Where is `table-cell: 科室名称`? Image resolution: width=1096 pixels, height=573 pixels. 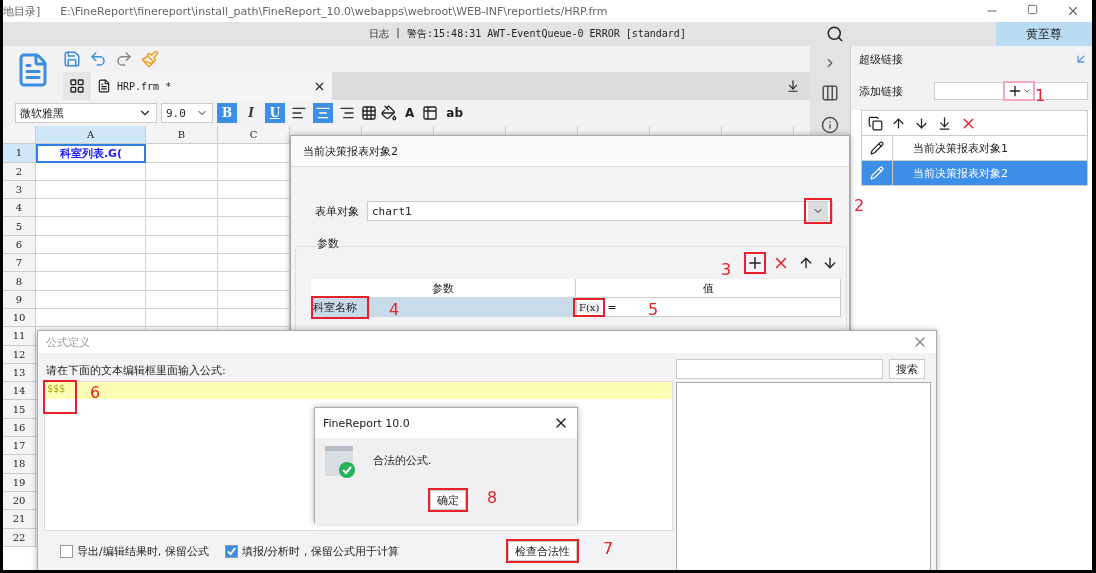
table-cell: 科室名称 is located at coordinates (340, 307).